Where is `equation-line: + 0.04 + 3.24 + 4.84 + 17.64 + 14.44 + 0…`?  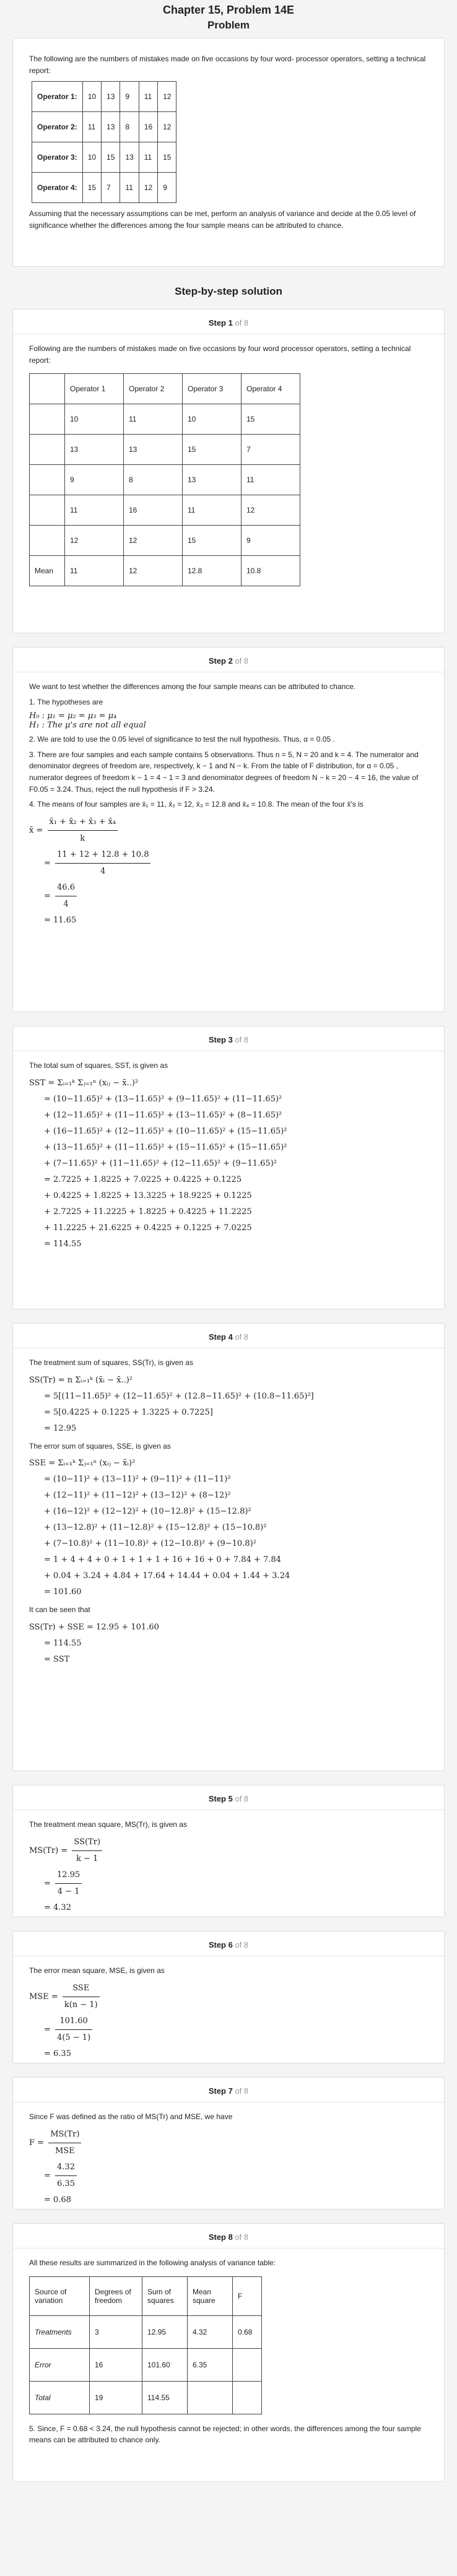
equation-line: + 0.04 + 3.24 + 4.84 + 17.64 + 14.44 + 0… is located at coordinates (167, 1576).